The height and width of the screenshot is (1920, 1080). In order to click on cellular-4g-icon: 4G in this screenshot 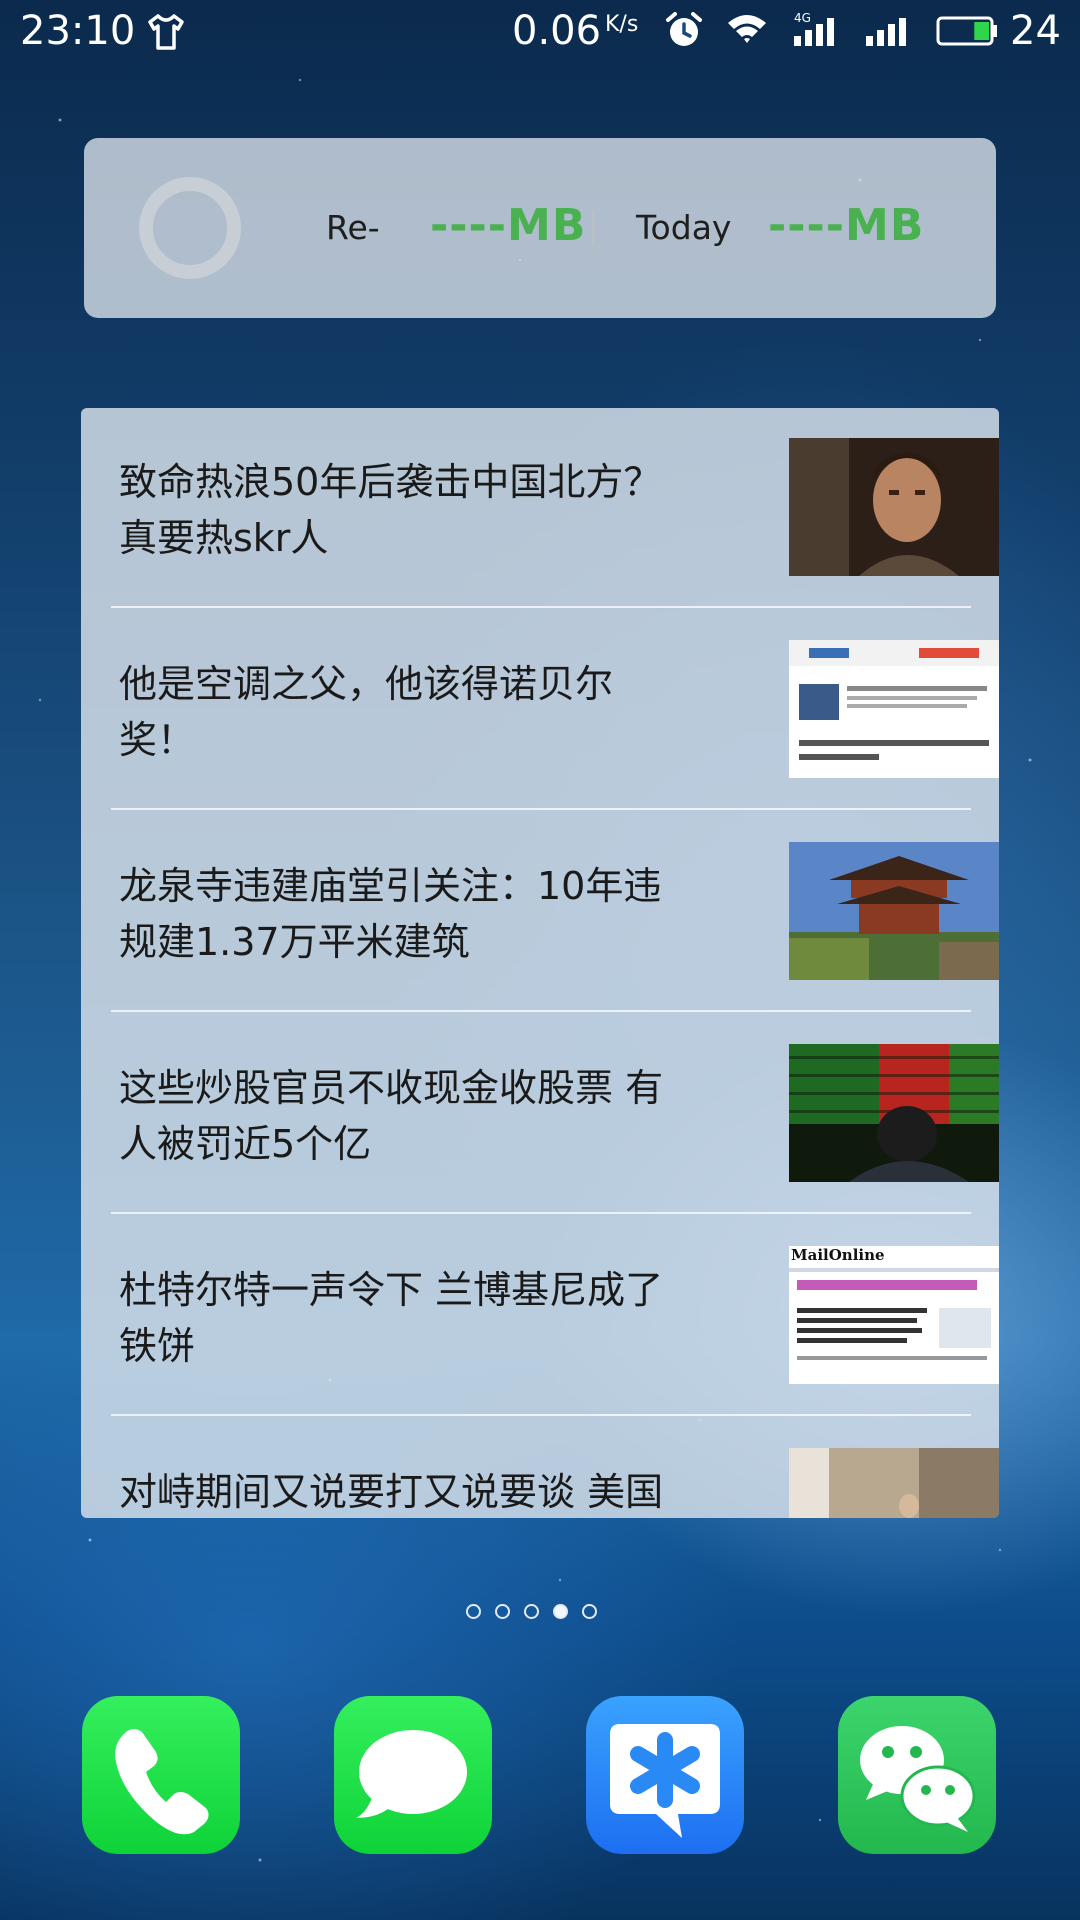, I will do `click(814, 28)`.